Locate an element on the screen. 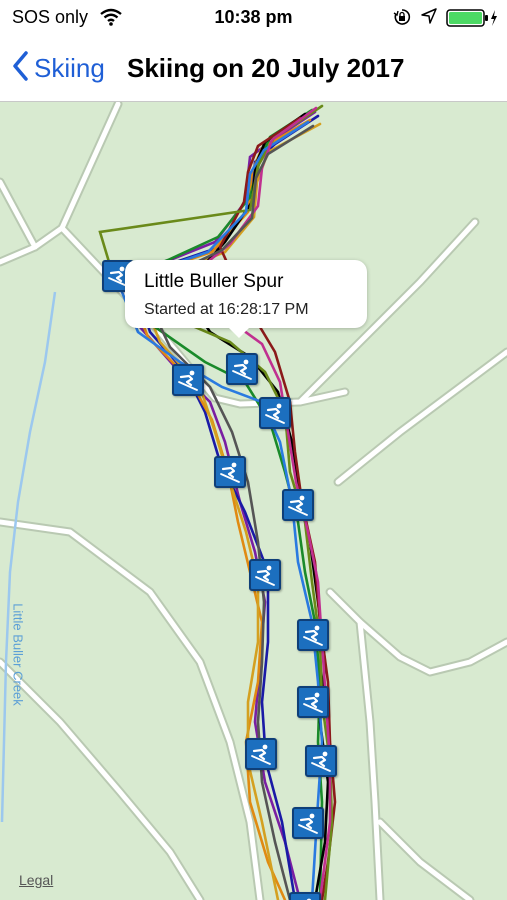 This screenshot has height=900, width=507. creek is located at coordinates (28, 557).